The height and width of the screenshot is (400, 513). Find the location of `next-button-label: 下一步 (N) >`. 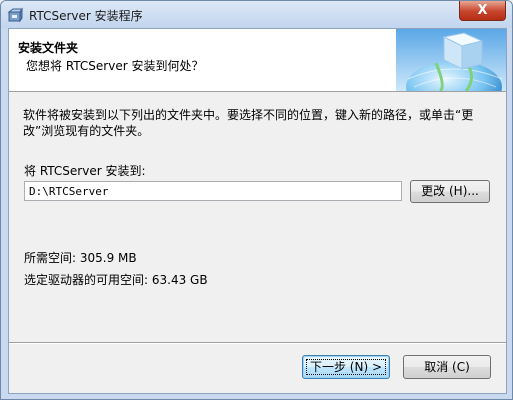

next-button-label: 下一步 (N) > is located at coordinates (346, 367).